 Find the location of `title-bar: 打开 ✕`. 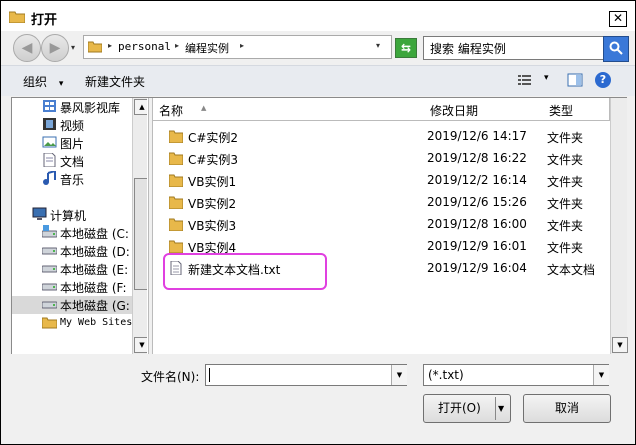

title-bar: 打开 ✕ is located at coordinates (318, 16).